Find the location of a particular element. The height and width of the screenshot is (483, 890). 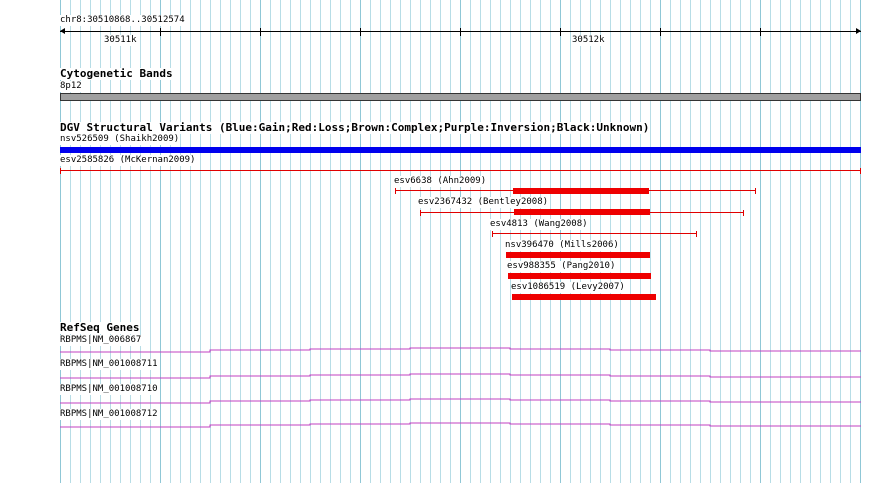

variant-label: esv988355 (Pang2010) is located at coordinates (561, 266).